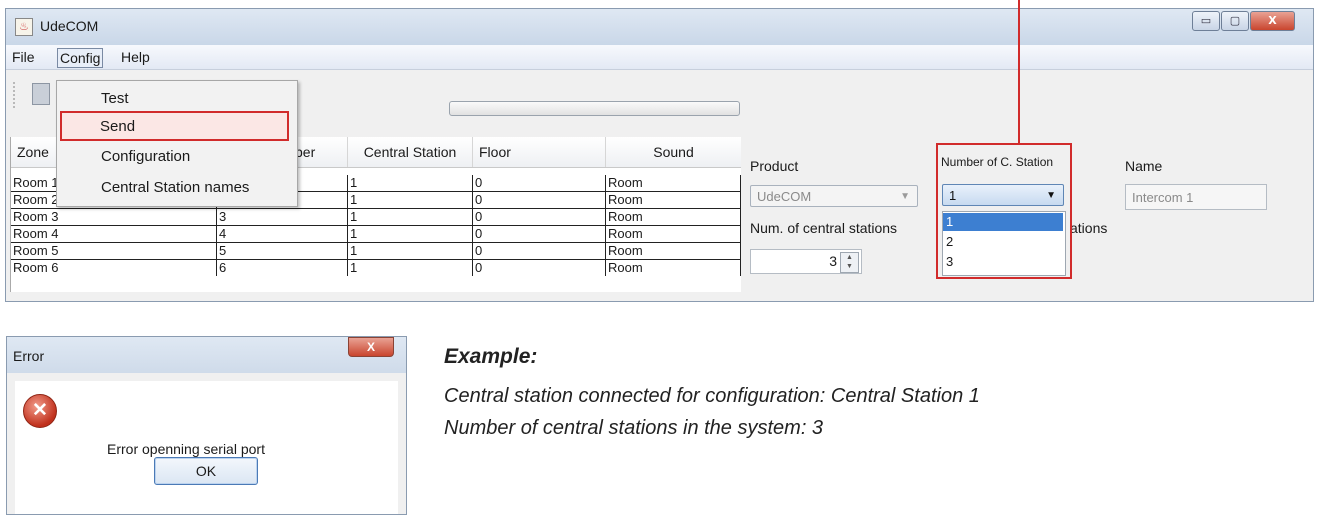  Describe the element at coordinates (659, 57) in the screenshot. I see `menu-bar: File Config Help` at that location.